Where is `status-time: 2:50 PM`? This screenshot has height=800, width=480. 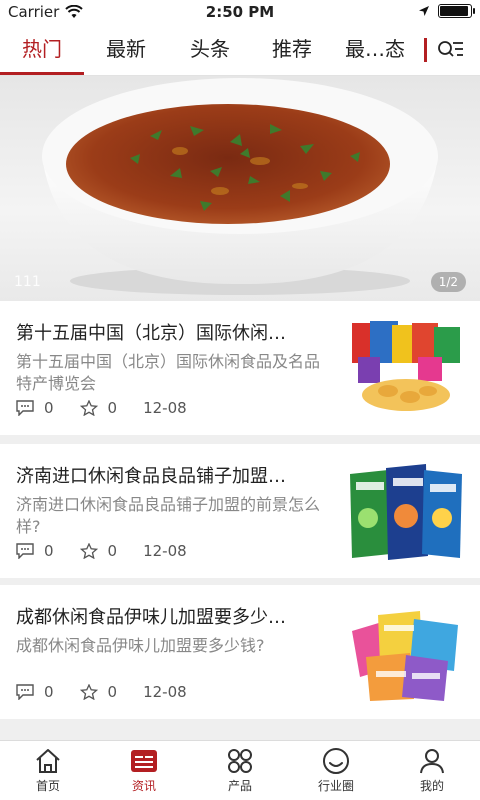
status-time: 2:50 PM is located at coordinates (240, 12).